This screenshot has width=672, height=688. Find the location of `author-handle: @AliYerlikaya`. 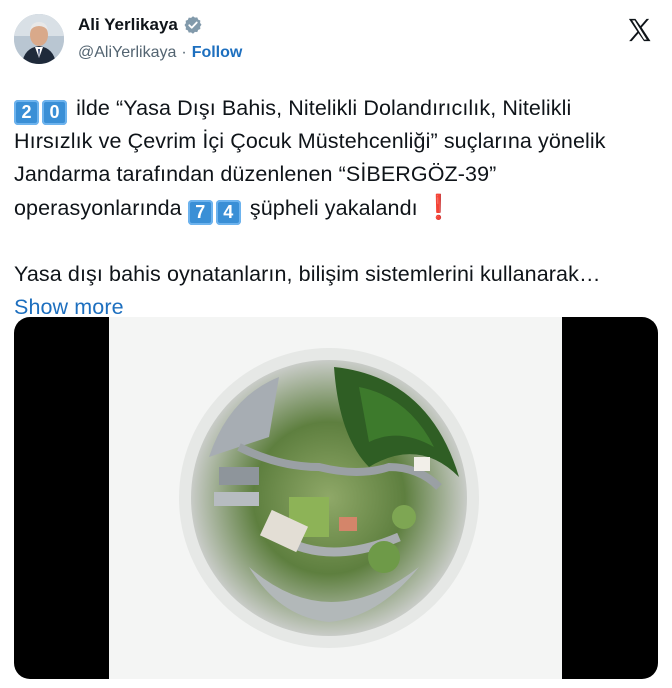

author-handle: @AliYerlikaya is located at coordinates (127, 53).